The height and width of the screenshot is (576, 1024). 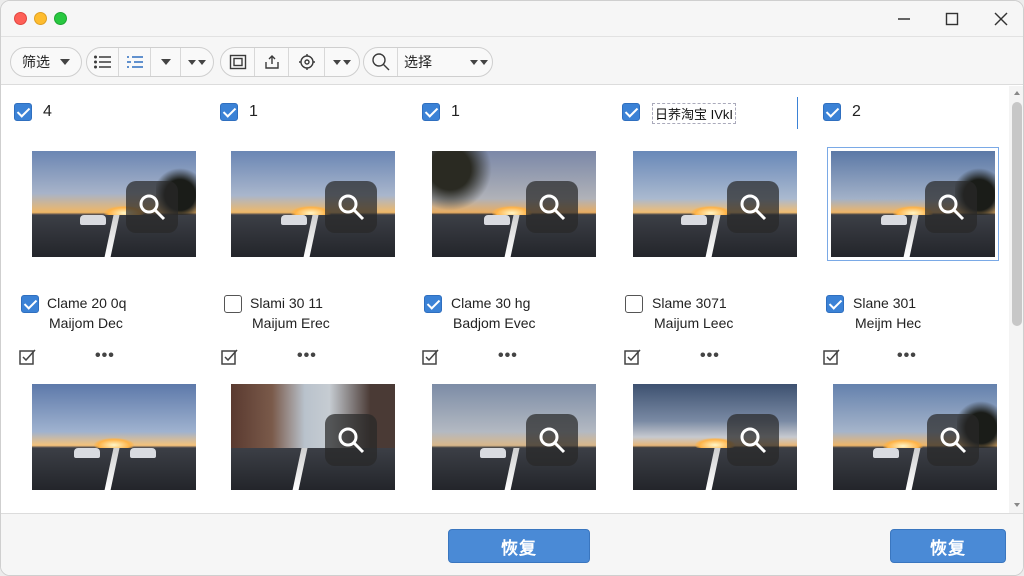 What do you see at coordinates (20, 18) in the screenshot?
I see `close-traffic-light` at bounding box center [20, 18].